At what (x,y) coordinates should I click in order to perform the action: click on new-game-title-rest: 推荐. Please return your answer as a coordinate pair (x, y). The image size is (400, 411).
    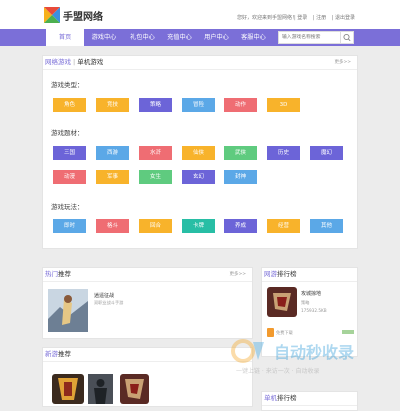
    Looking at the image, I should click on (64, 354).